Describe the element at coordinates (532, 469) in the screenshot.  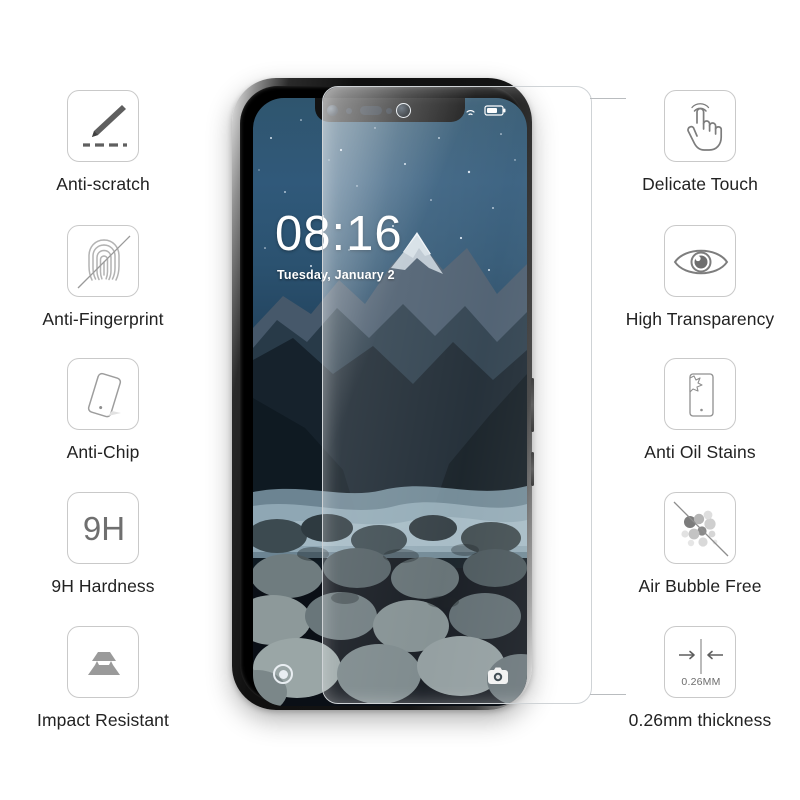
I see `power-button` at that location.